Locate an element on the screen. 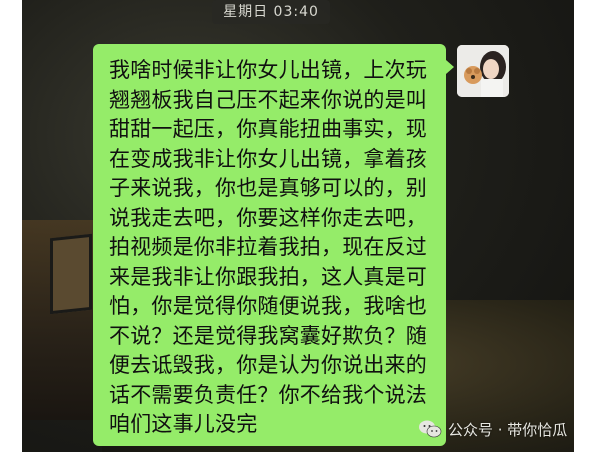 Image resolution: width=596 pixels, height=452 pixels. message-timestamp: 星期日 03:40 is located at coordinates (271, 12).